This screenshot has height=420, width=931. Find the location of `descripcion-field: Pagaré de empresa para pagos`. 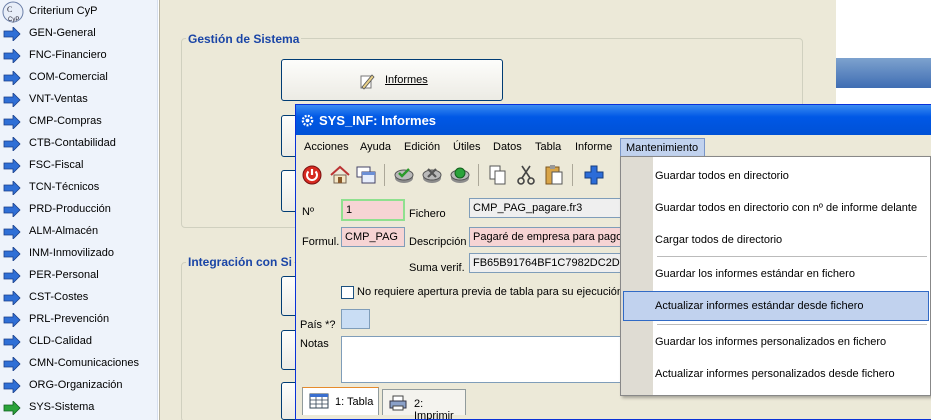

descripcion-field: Pagaré de empresa para pagos is located at coordinates (545, 237).